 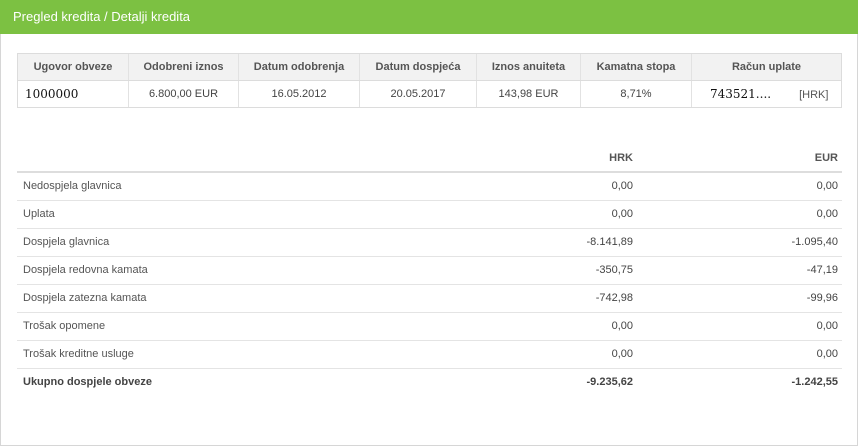 I want to click on contract-number: 1000000, so click(x=73, y=94).